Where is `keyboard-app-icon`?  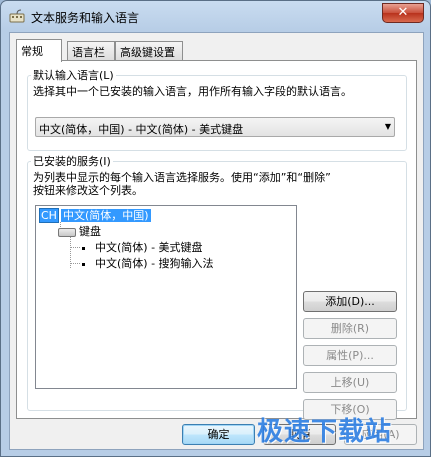
keyboard-app-icon is located at coordinates (17, 16).